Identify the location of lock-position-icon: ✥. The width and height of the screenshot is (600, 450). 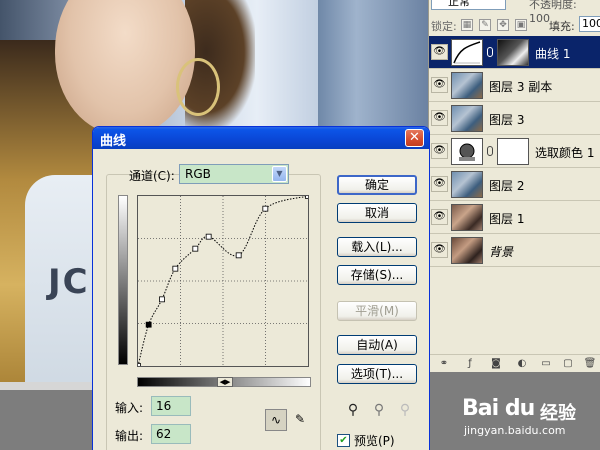
(503, 25).